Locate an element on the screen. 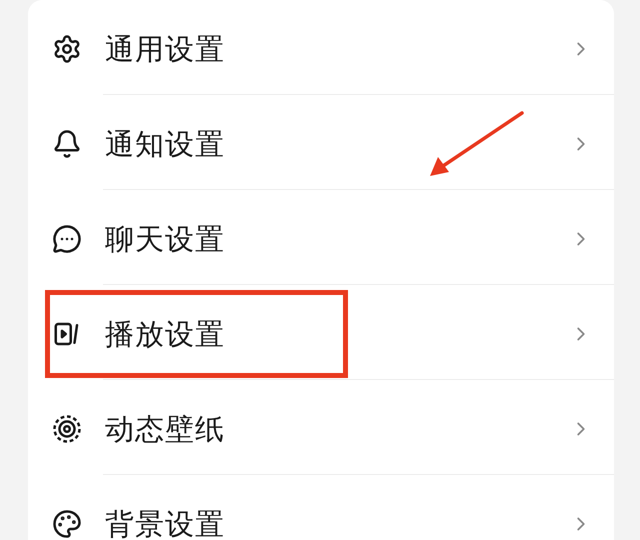 This screenshot has width=640, height=540. settings-item: 通知设置 is located at coordinates (196, 144).